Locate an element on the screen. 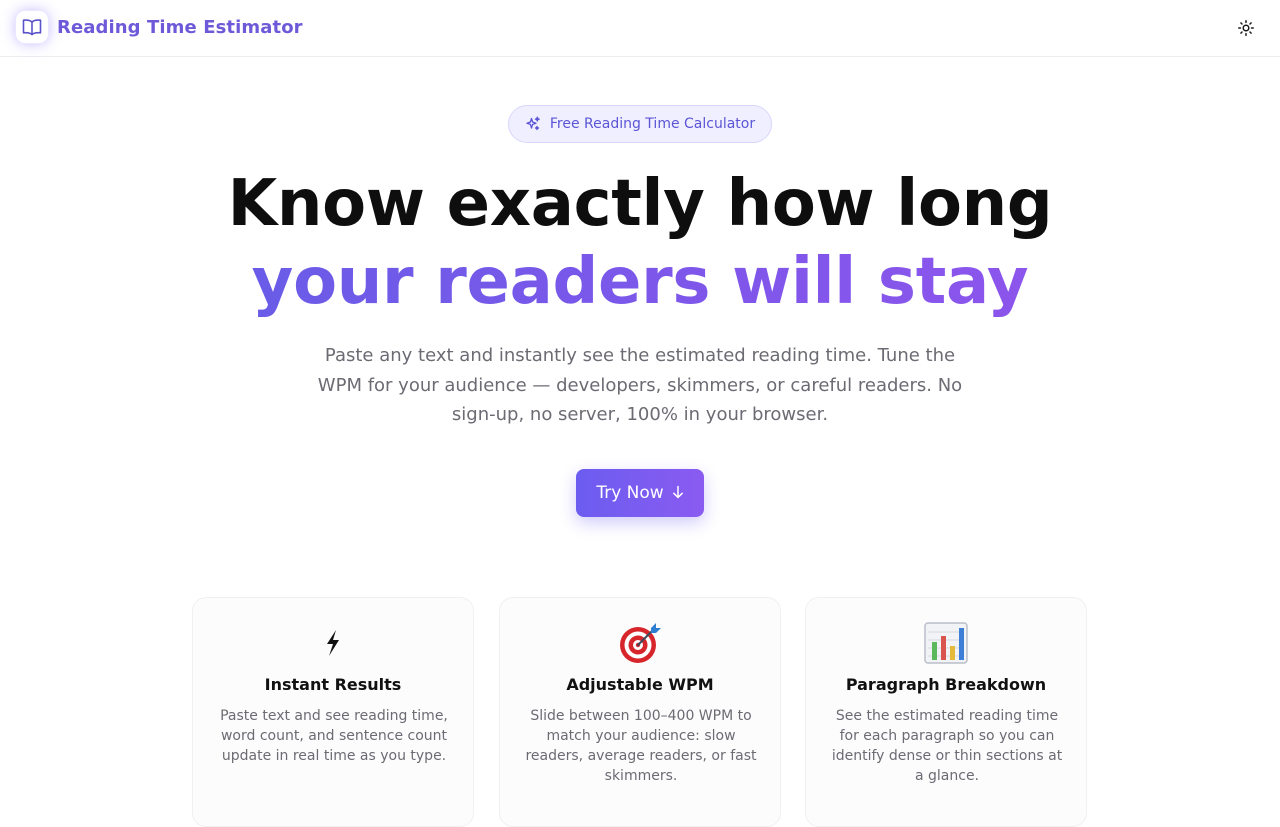 This screenshot has height=827, width=1280. bar-chart-icon is located at coordinates (946, 643).